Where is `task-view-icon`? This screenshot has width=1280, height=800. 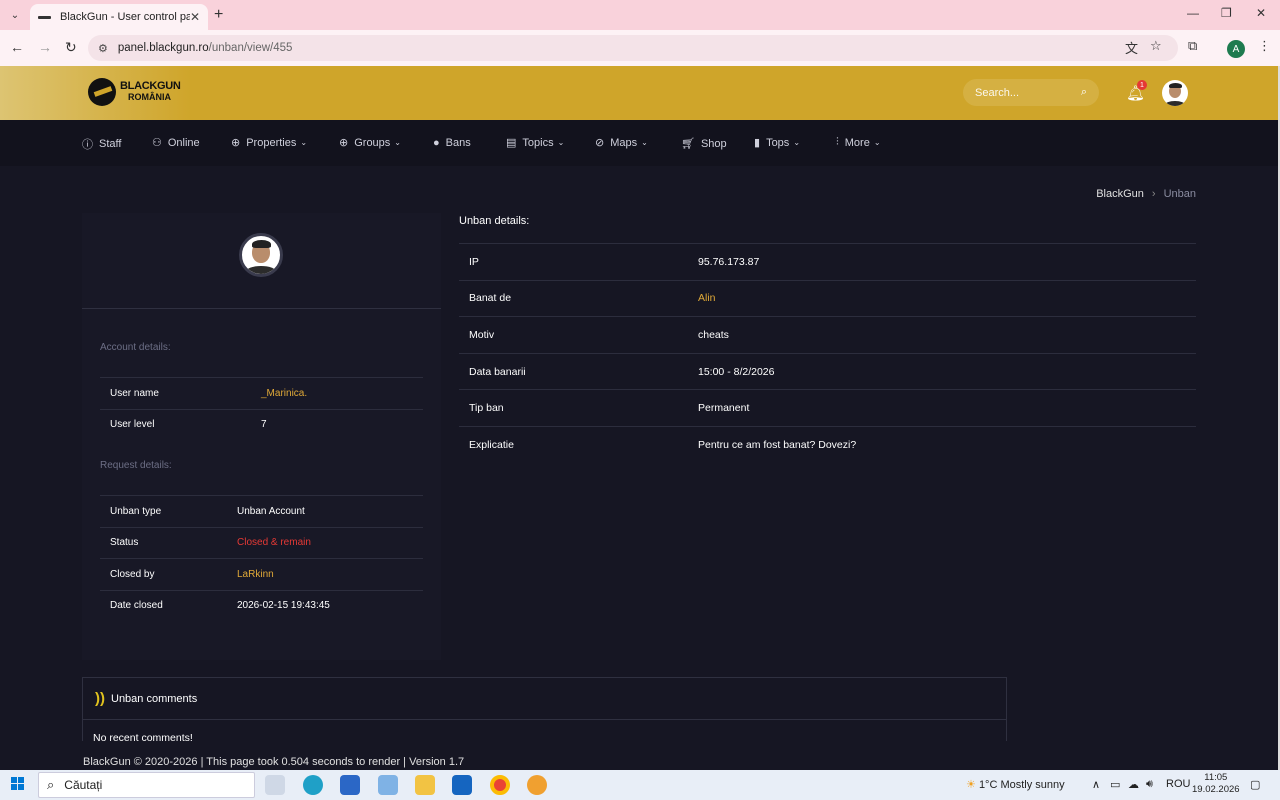 task-view-icon is located at coordinates (275, 785).